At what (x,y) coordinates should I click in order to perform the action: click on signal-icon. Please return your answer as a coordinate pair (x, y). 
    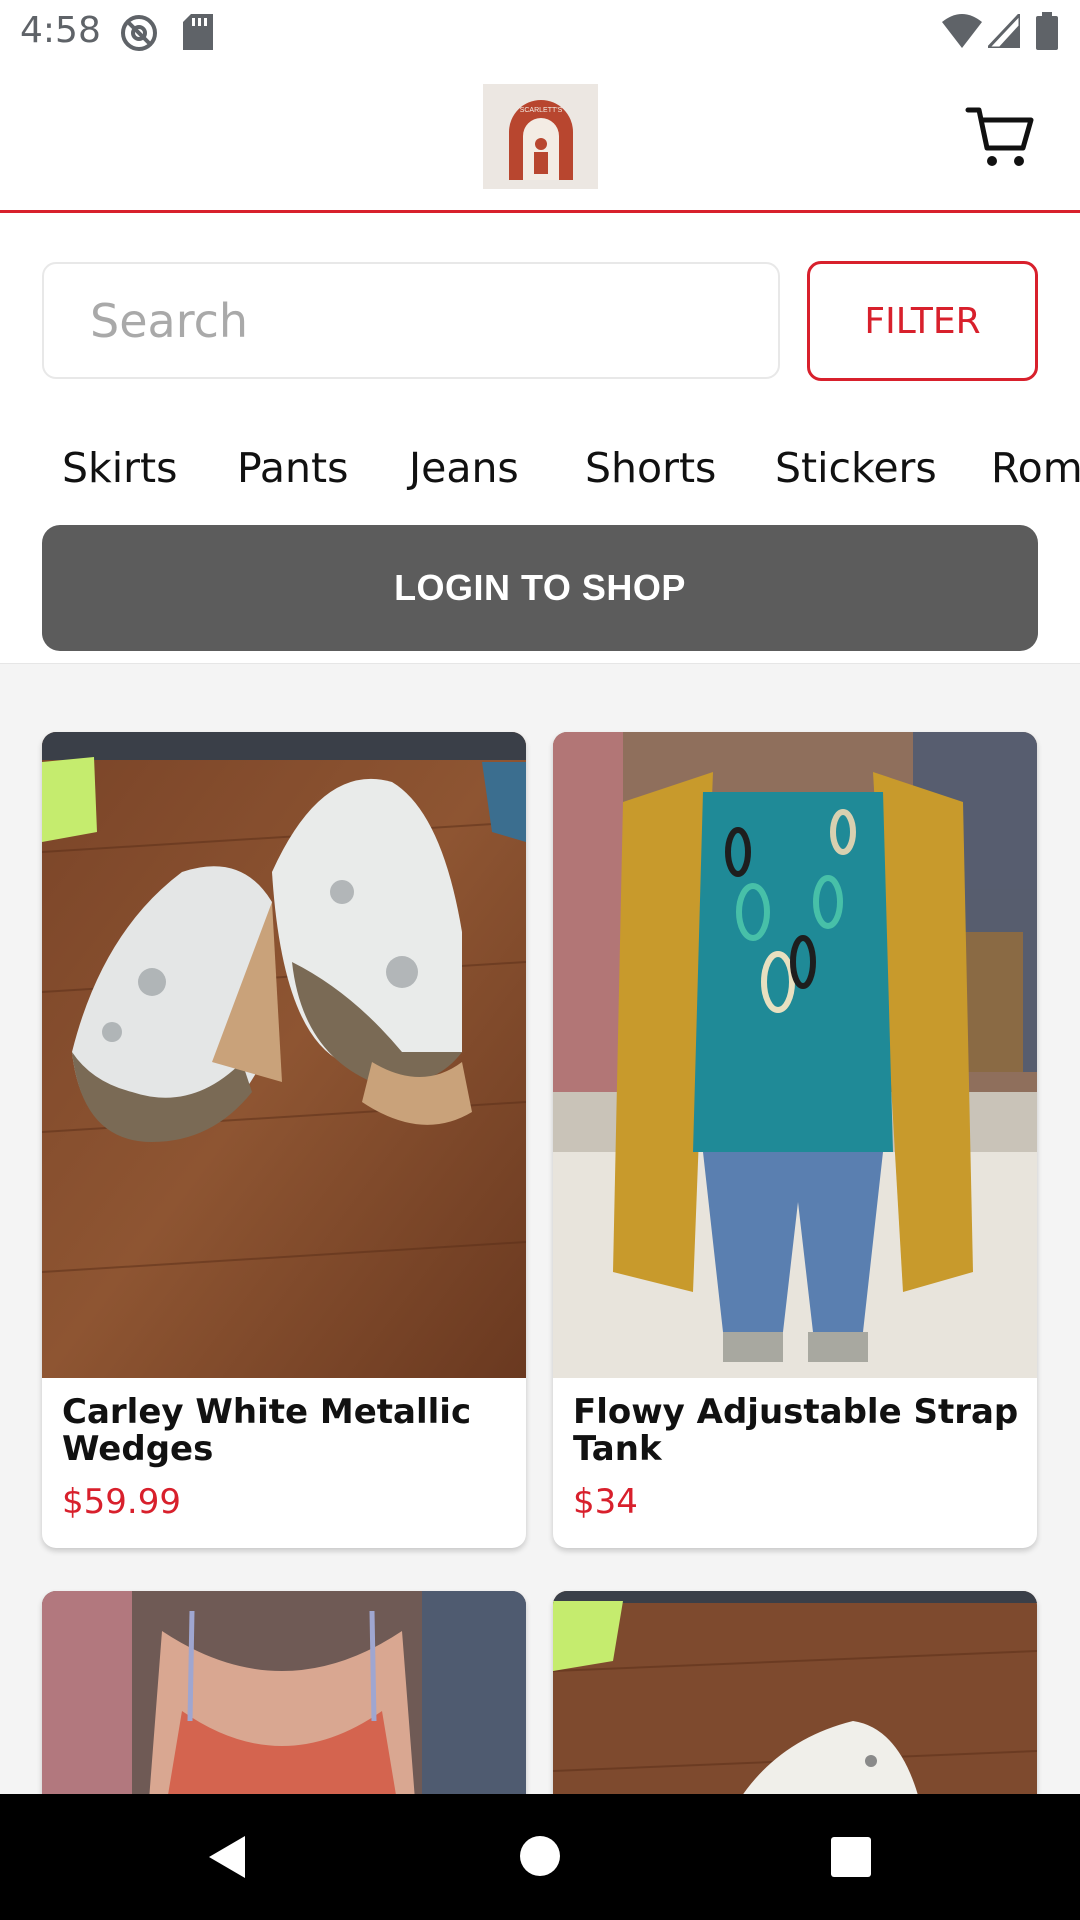
    Looking at the image, I should click on (1004, 31).